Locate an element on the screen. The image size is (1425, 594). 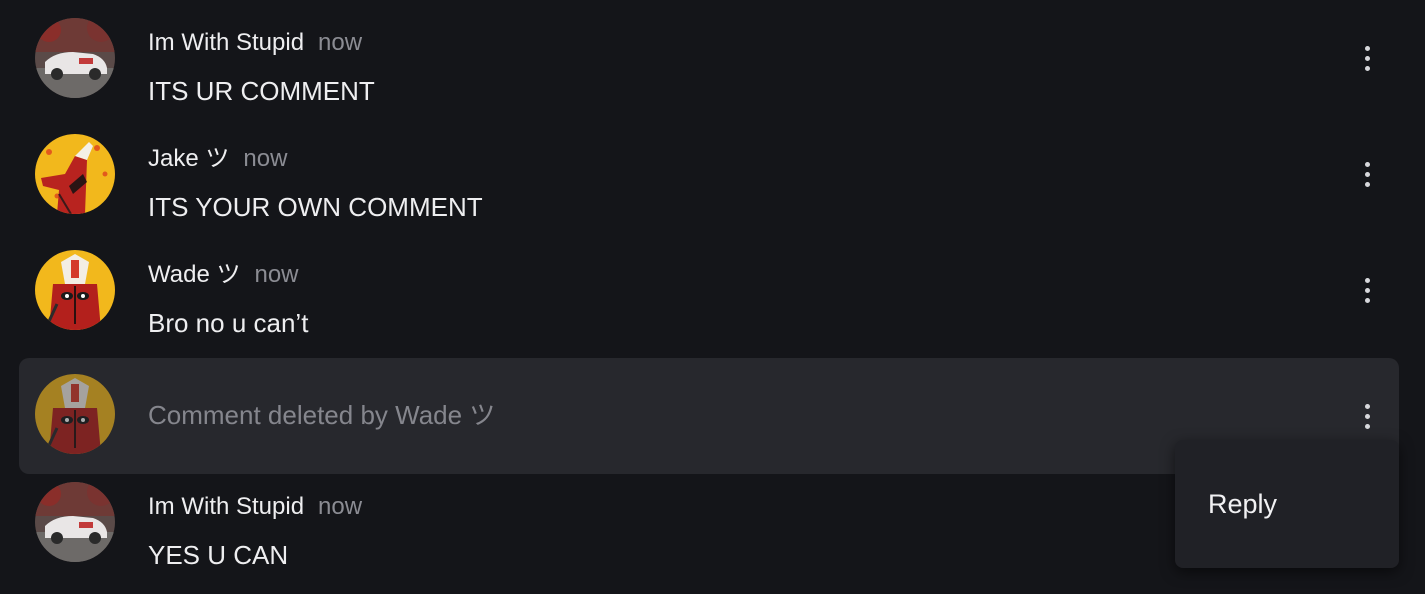
comment-meta: Jake ツ now is located at coordinates (217, 159).